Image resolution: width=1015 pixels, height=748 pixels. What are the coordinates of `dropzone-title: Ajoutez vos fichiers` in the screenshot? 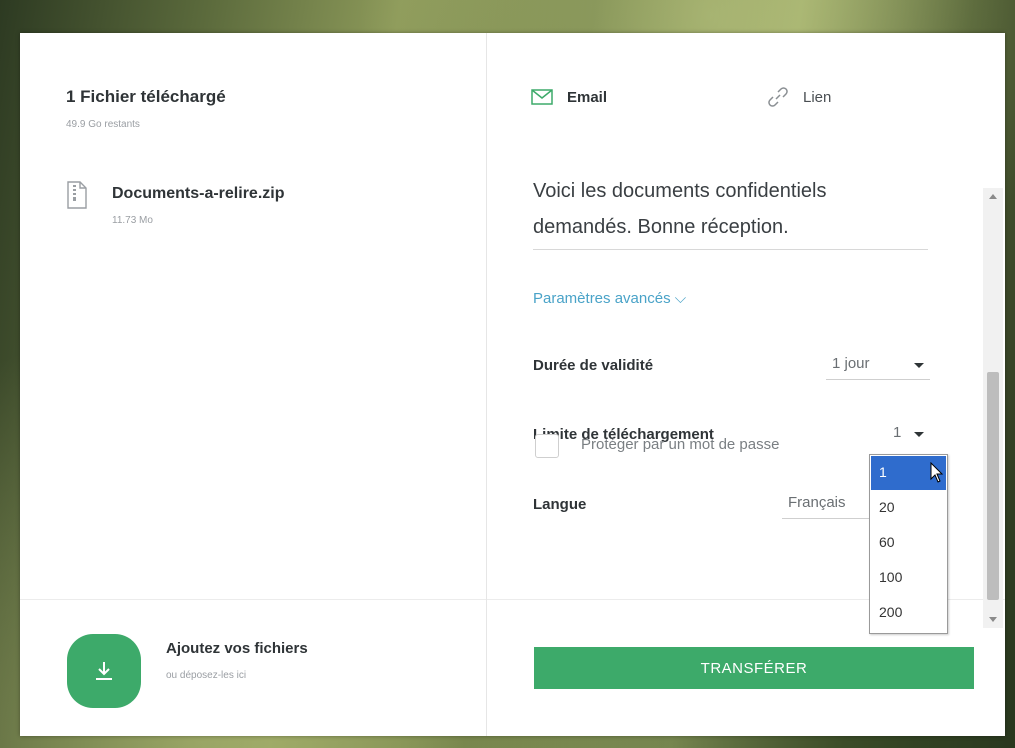 It's located at (237, 648).